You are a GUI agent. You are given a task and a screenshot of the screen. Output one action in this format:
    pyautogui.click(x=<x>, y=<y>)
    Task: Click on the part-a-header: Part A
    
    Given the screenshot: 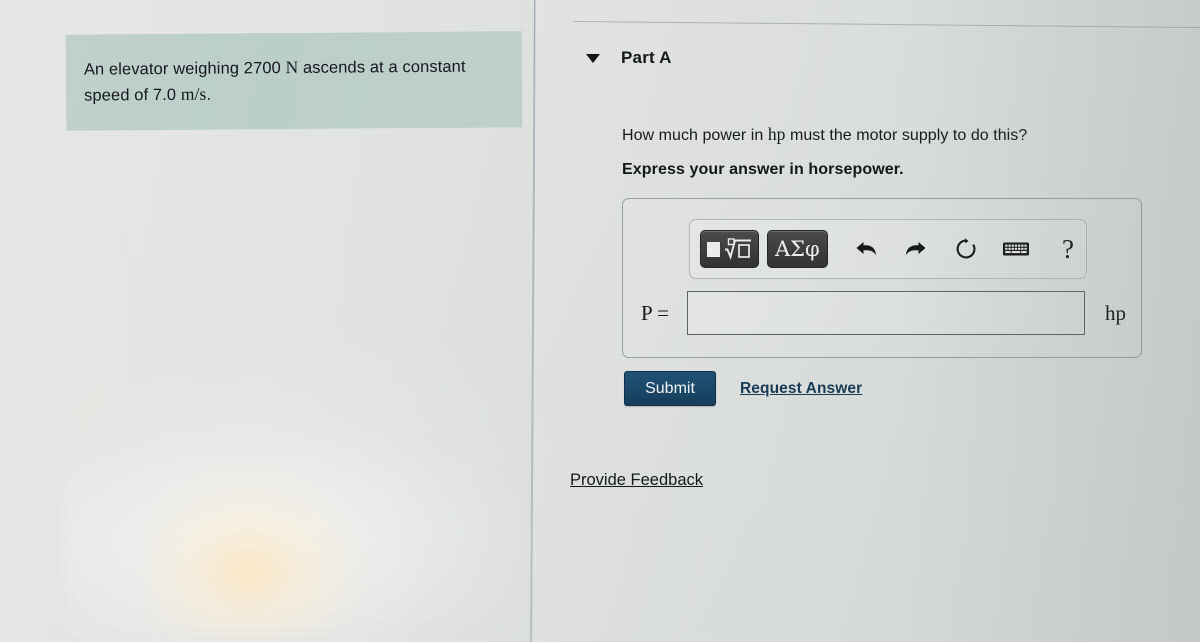 What is the action you would take?
    pyautogui.click(x=629, y=58)
    